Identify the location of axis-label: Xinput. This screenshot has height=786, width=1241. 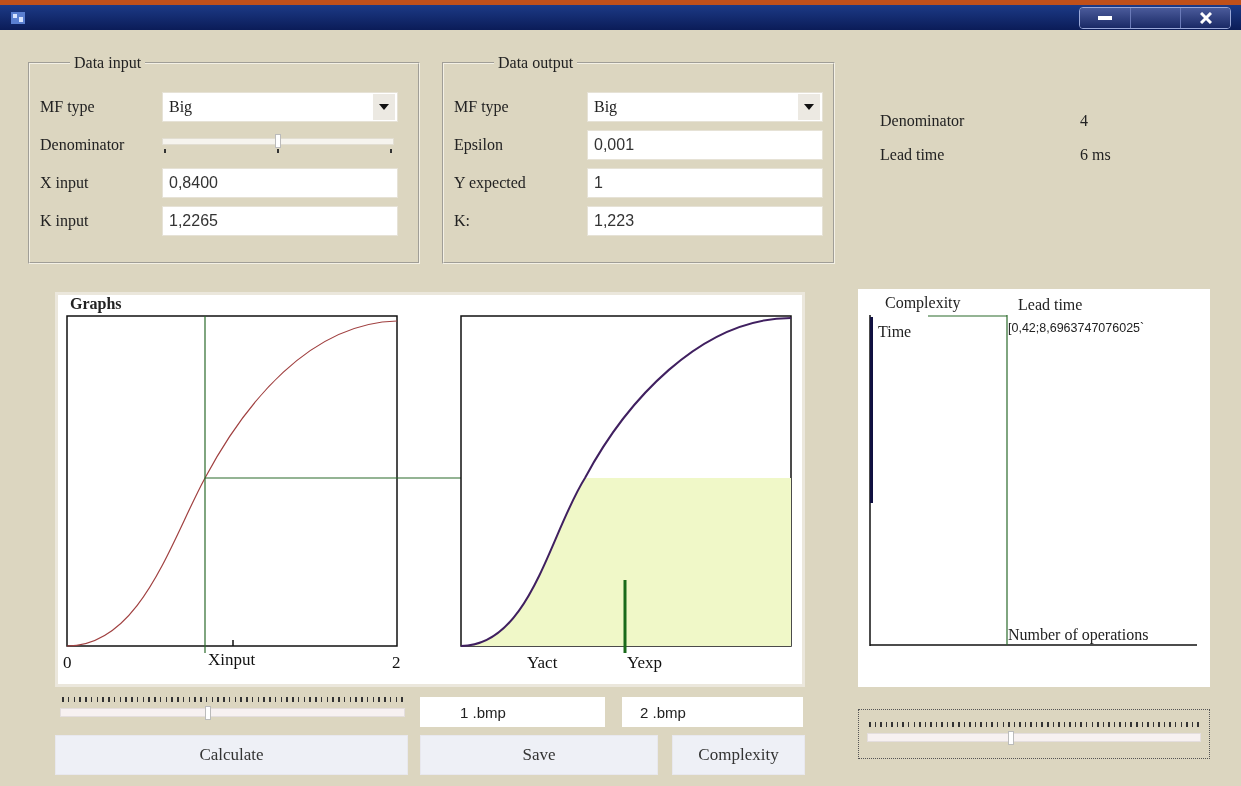
(232, 659).